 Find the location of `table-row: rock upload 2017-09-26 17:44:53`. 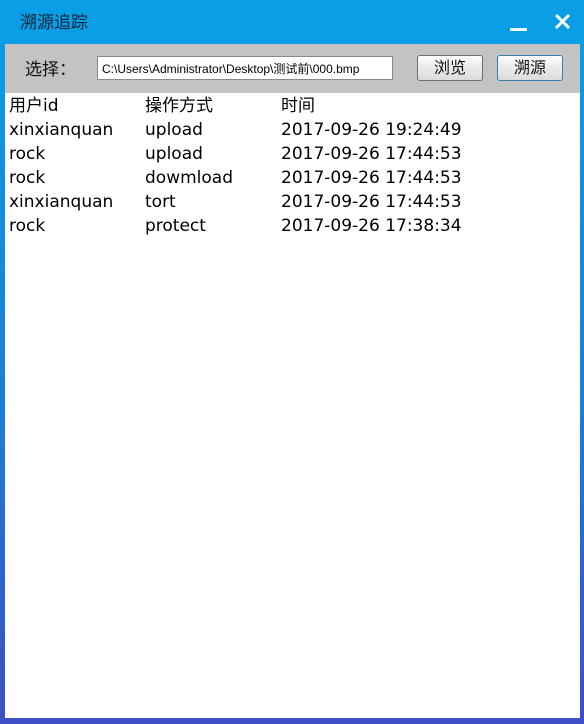

table-row: rock upload 2017-09-26 17:44:53 is located at coordinates (289, 154).